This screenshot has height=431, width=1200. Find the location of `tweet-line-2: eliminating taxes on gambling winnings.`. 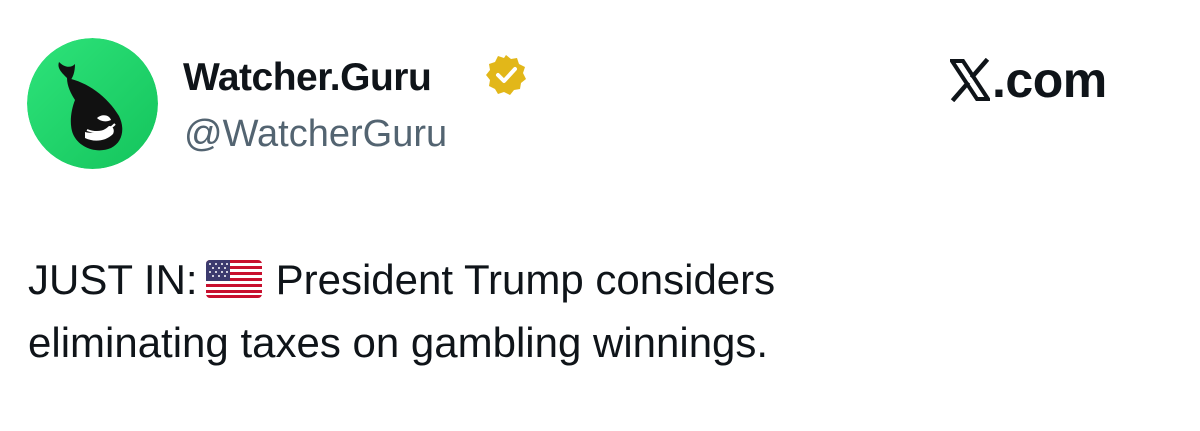

tweet-line-2: eliminating taxes on gambling winnings. is located at coordinates (398, 342).